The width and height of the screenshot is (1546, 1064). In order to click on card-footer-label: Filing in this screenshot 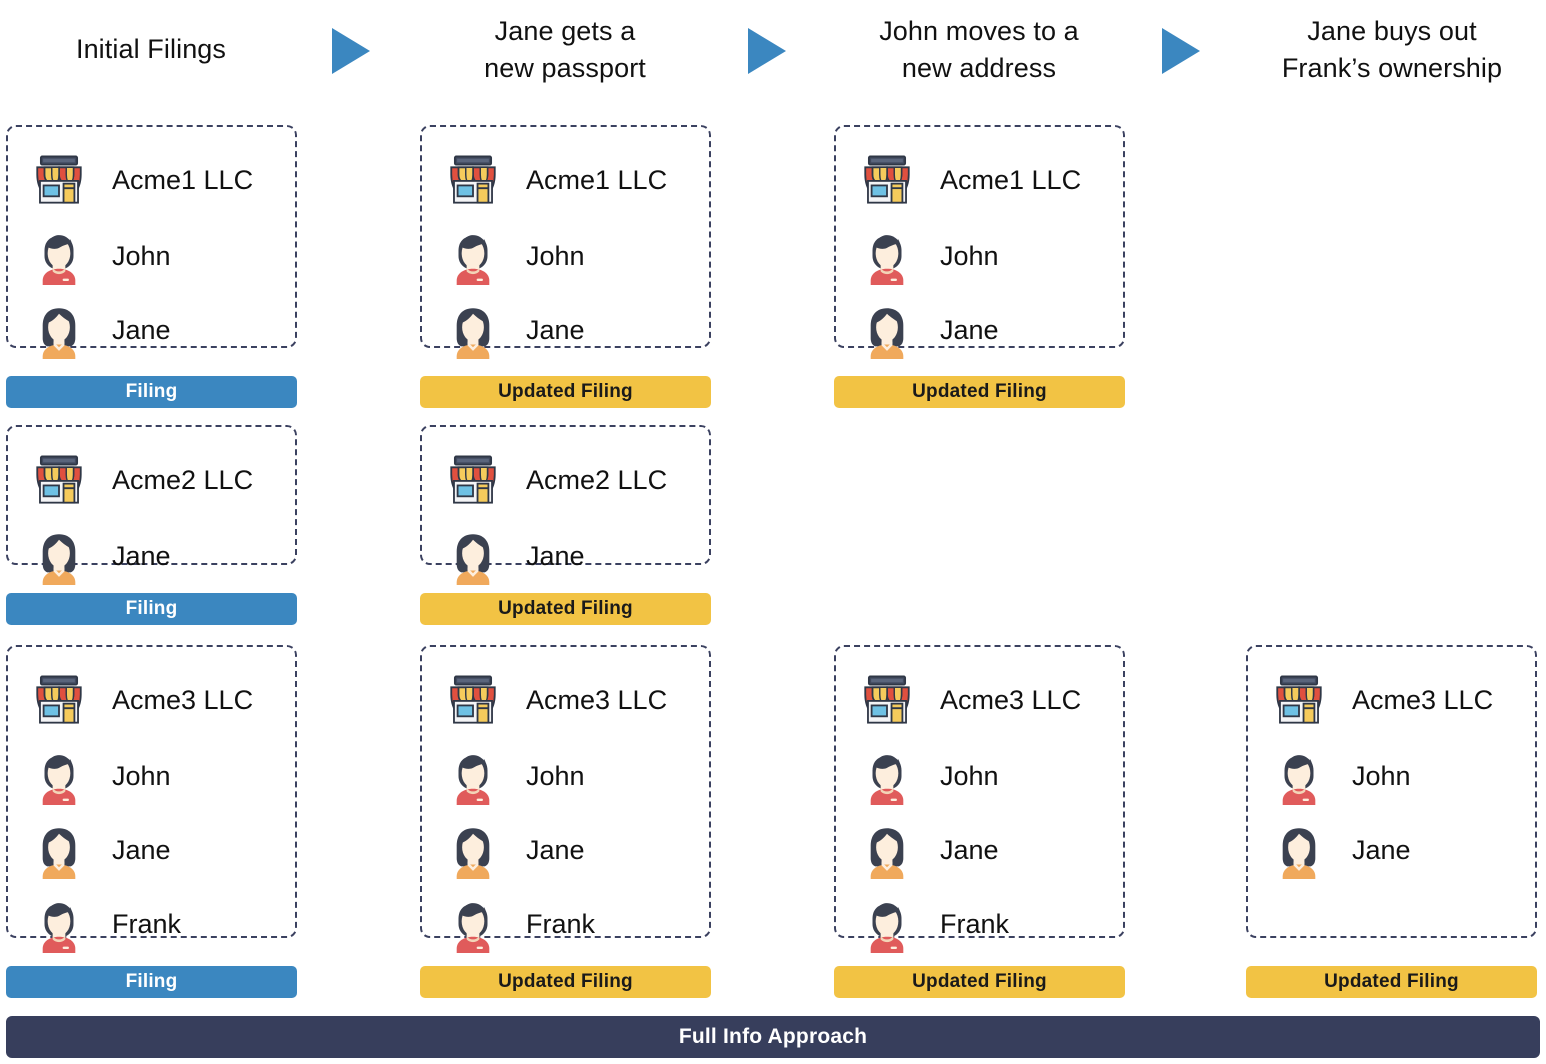, I will do `click(151, 391)`.